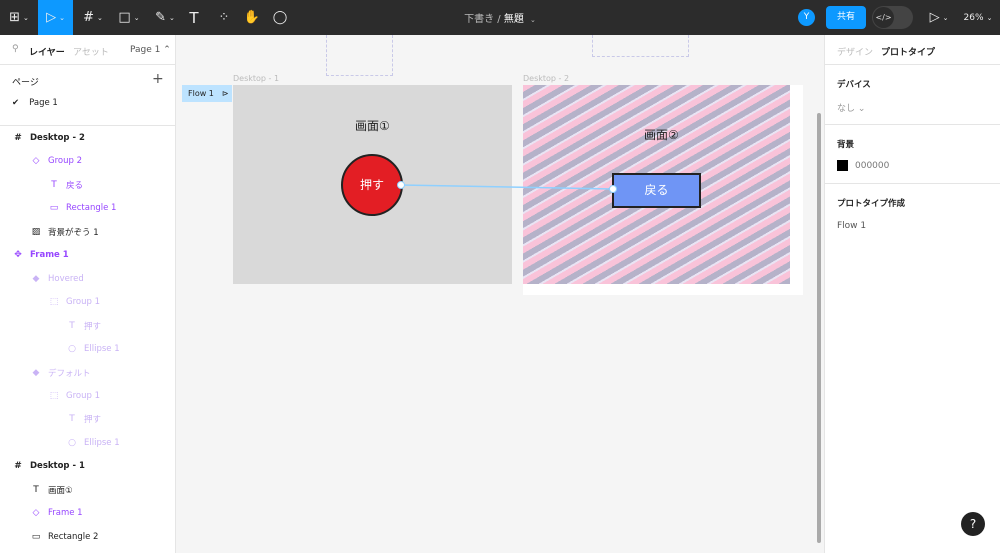 This screenshot has width=1000, height=553. Describe the element at coordinates (479, 19) in the screenshot. I see `breadcrumb: 下書き` at that location.